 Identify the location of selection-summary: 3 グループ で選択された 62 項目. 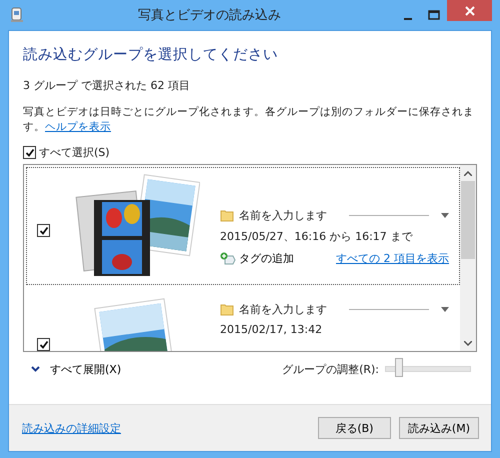
(107, 85).